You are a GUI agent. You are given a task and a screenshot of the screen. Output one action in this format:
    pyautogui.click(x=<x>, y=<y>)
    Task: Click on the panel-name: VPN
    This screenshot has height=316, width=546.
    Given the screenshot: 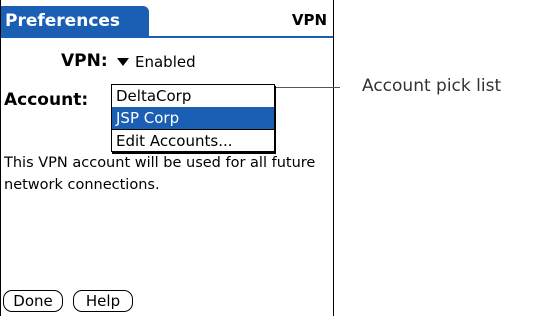 What is the action you would take?
    pyautogui.click(x=309, y=20)
    